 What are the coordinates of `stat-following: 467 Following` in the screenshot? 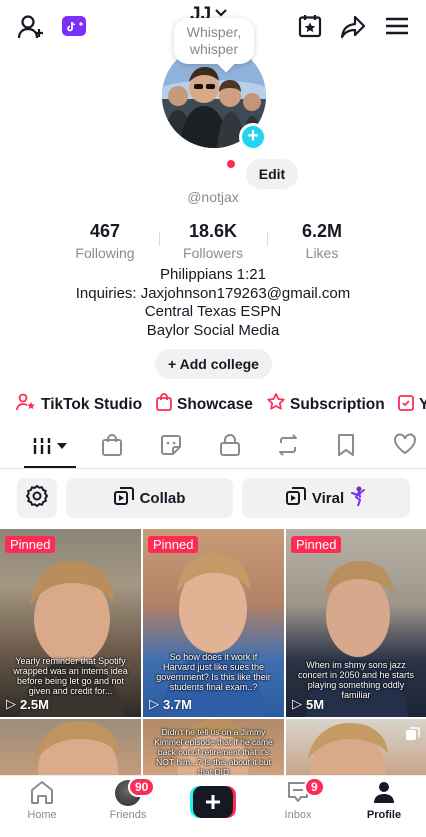 It's located at (105, 241).